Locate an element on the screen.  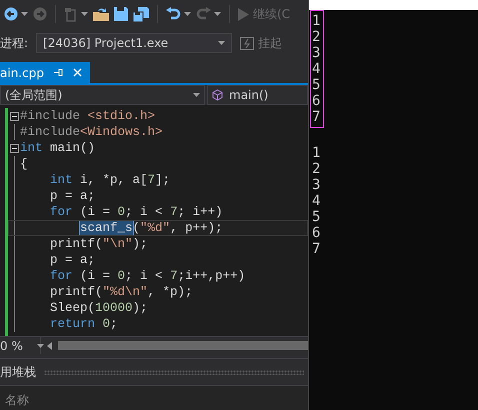
process-label: 进程: is located at coordinates (14, 43).